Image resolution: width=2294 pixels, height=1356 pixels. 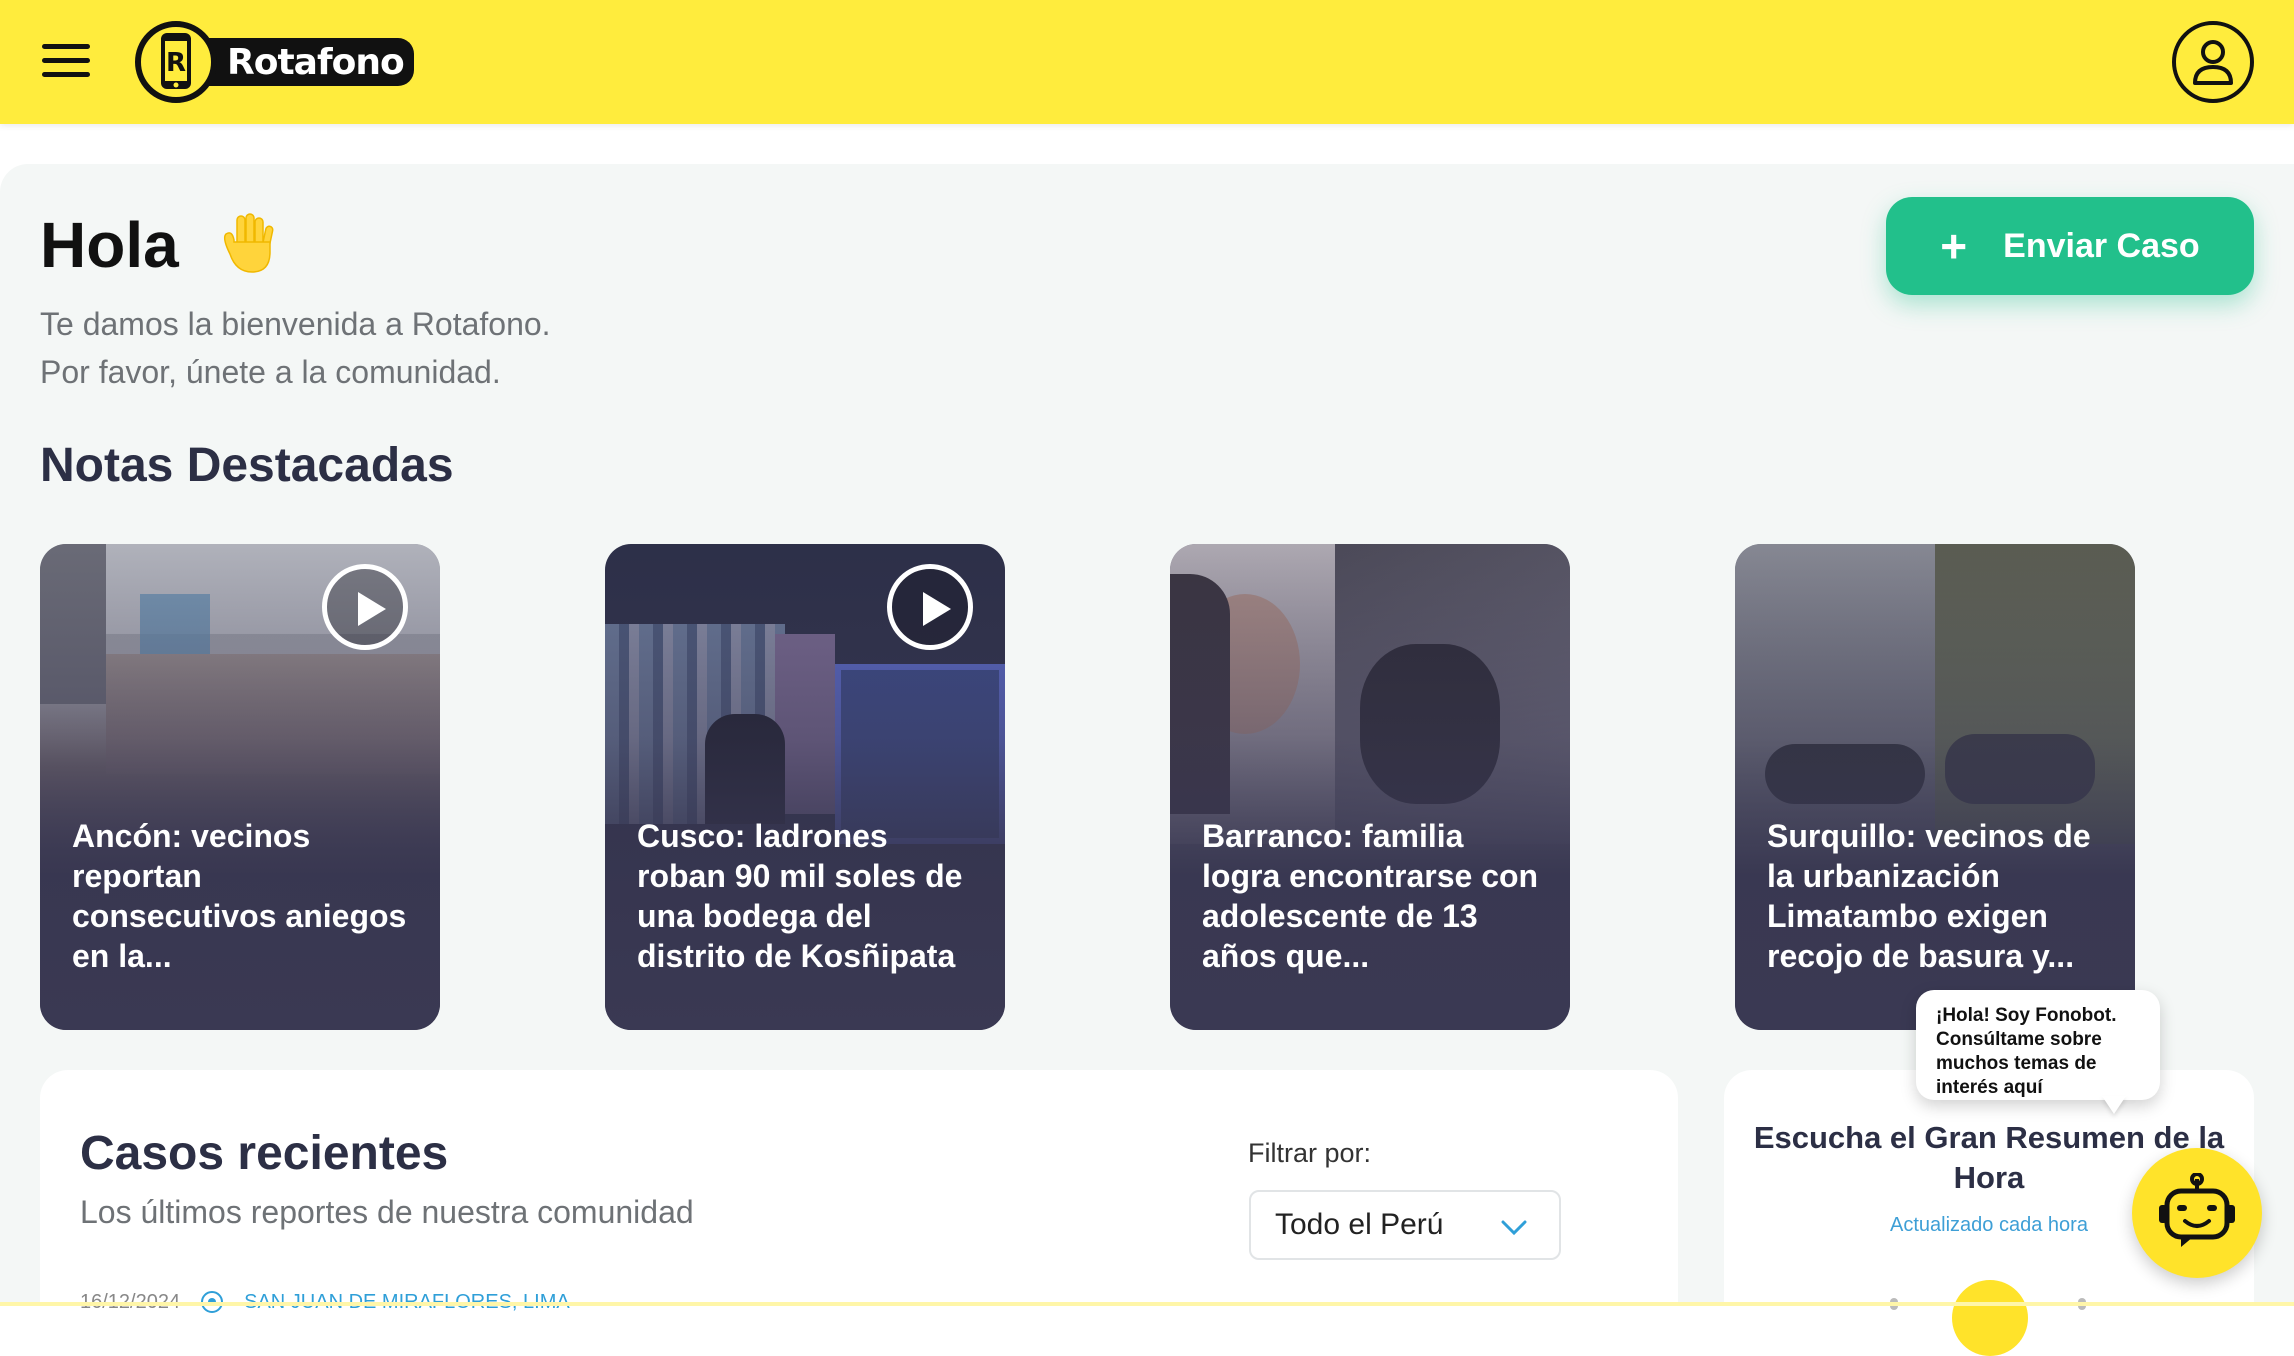 I want to click on audio-play-button, so click(x=1990, y=1318).